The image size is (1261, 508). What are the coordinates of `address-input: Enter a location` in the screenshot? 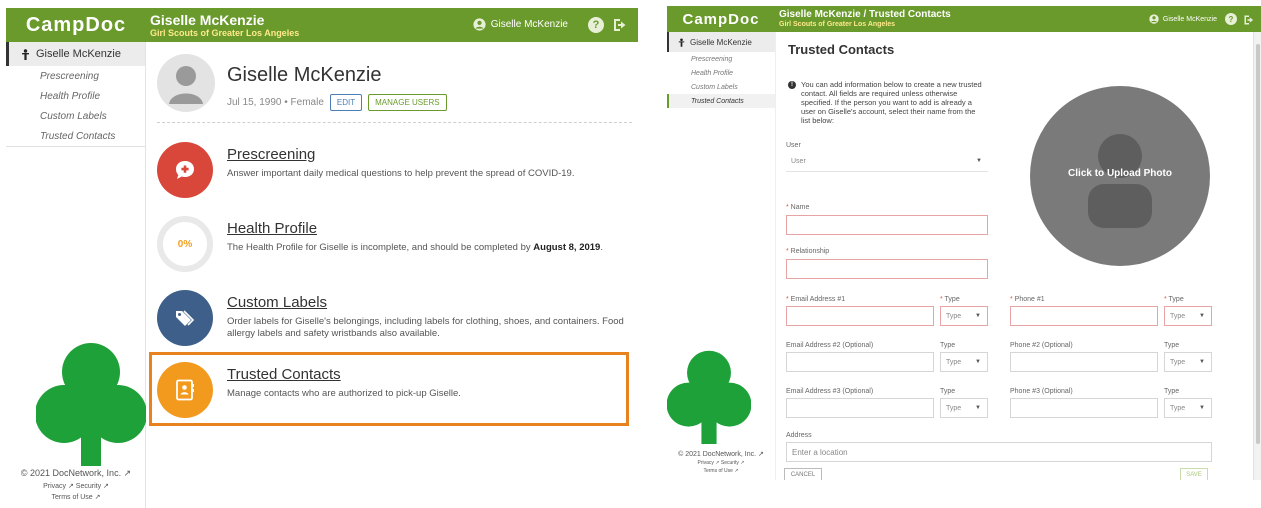 It's located at (999, 452).